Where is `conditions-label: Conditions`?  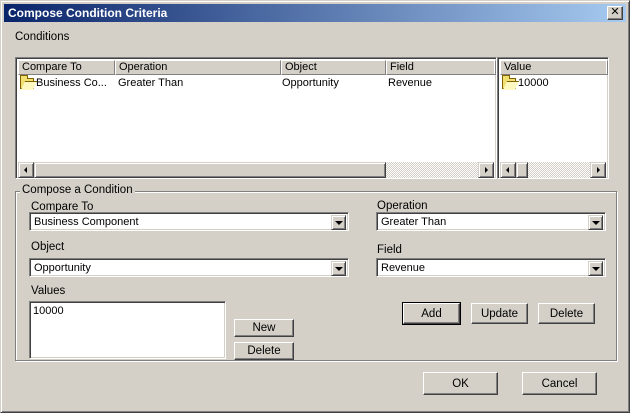
conditions-label: Conditions is located at coordinates (42, 37).